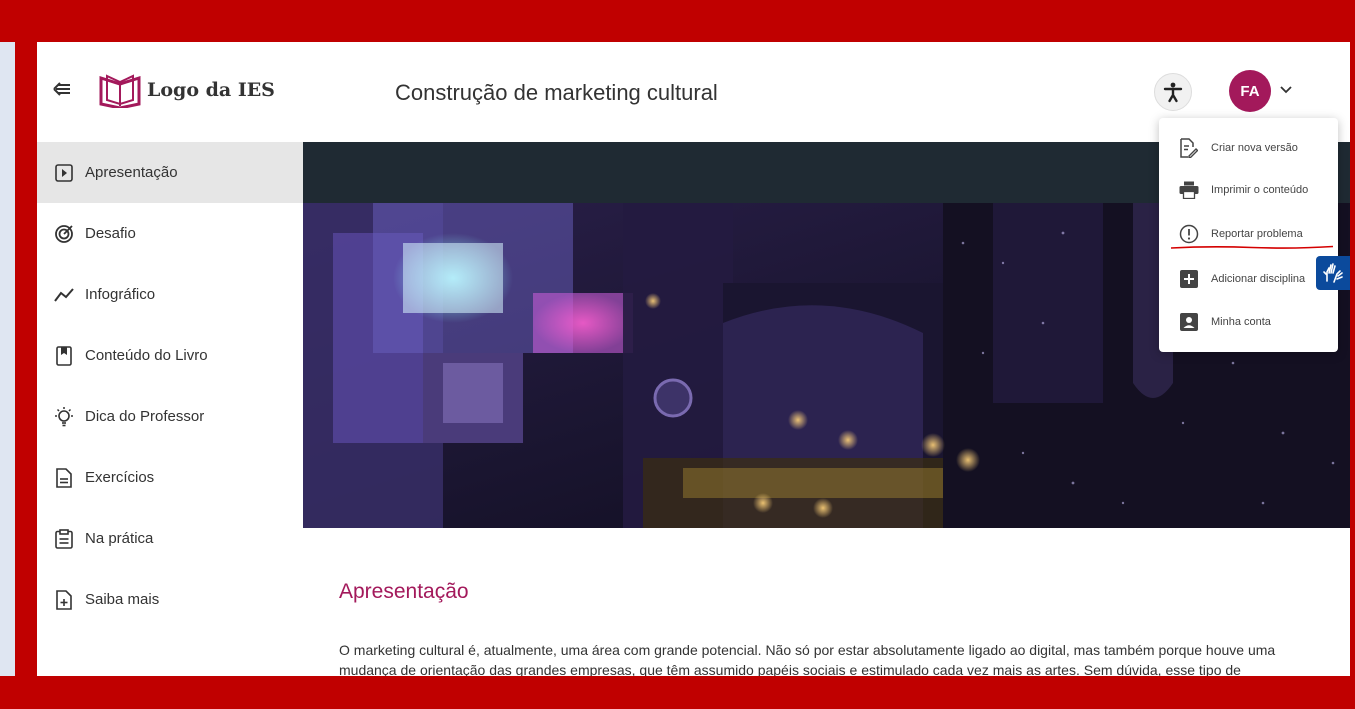  I want to click on account-icon, so click(1189, 322).